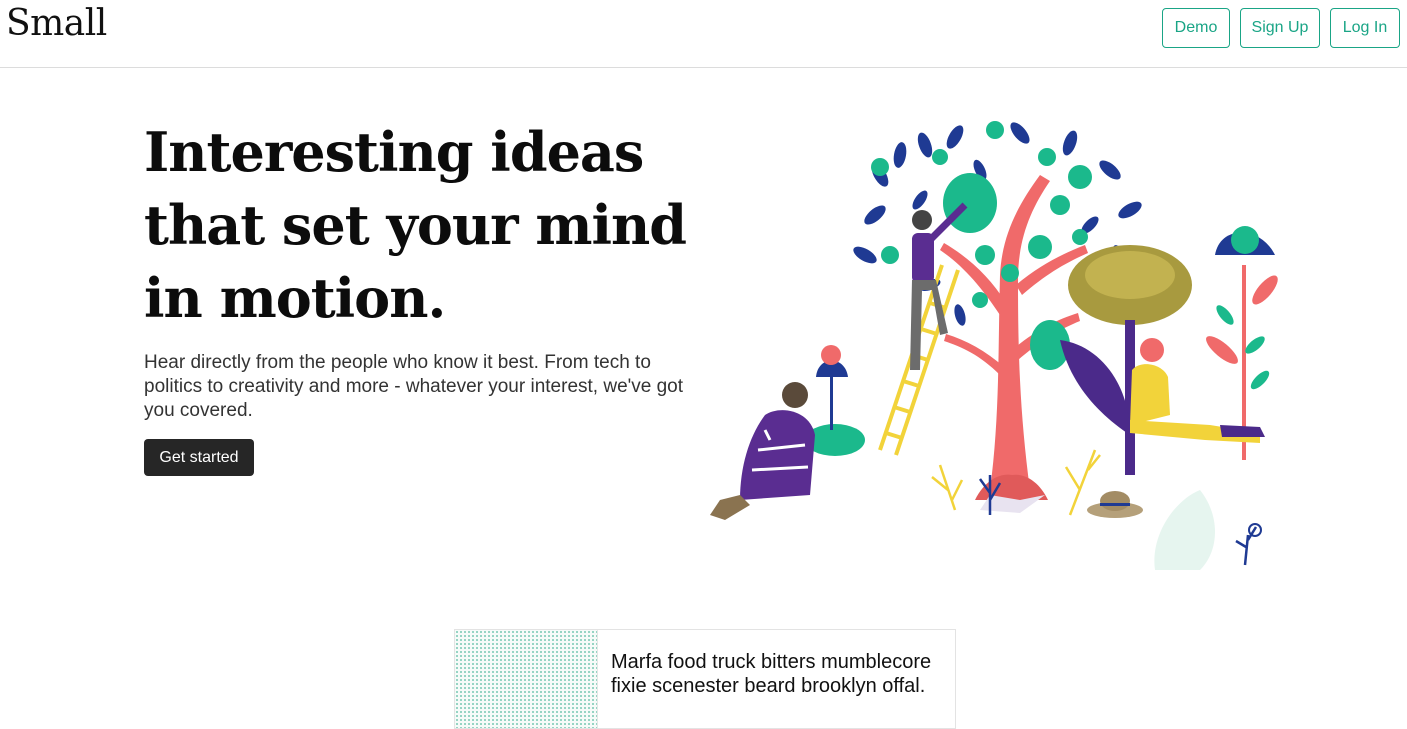 The width and height of the screenshot is (1407, 729). I want to click on demo-button: Demo, so click(1196, 28).